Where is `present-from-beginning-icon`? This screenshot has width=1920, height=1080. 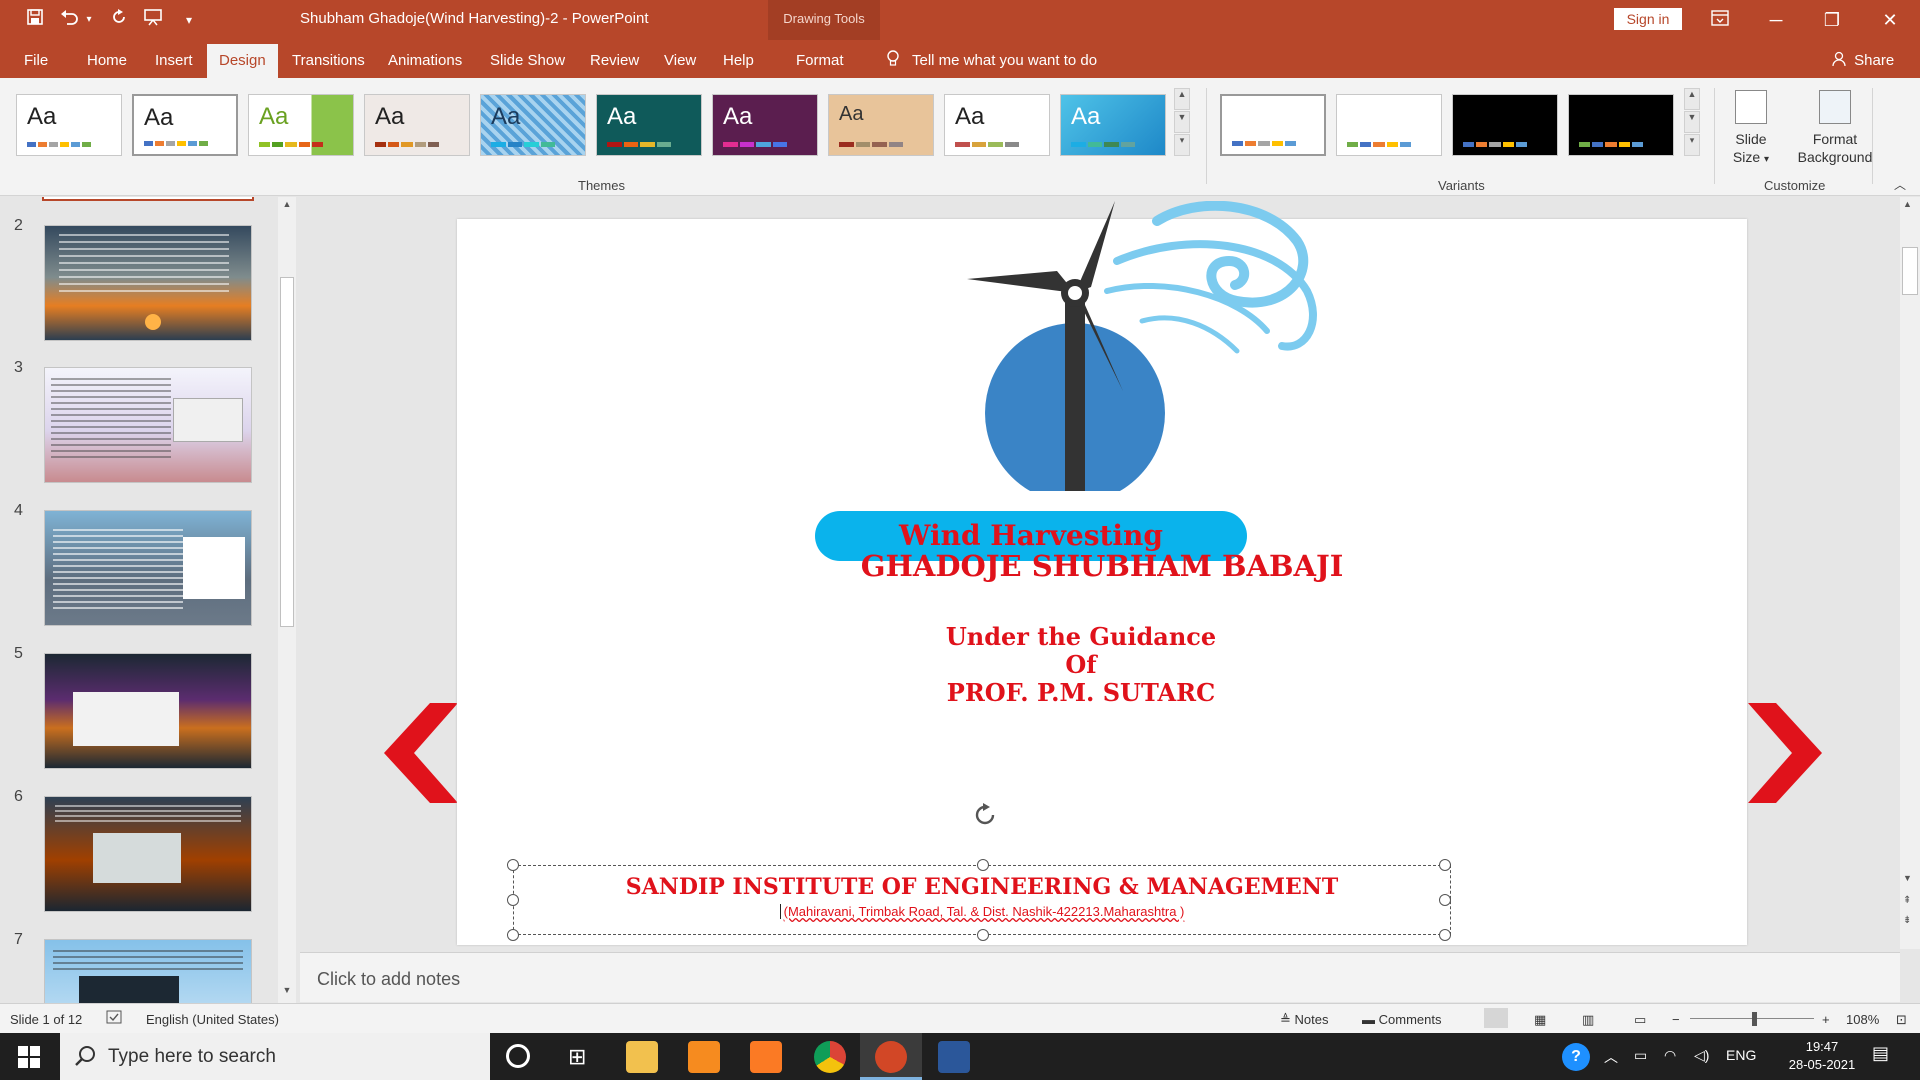
present-from-beginning-icon is located at coordinates (153, 20).